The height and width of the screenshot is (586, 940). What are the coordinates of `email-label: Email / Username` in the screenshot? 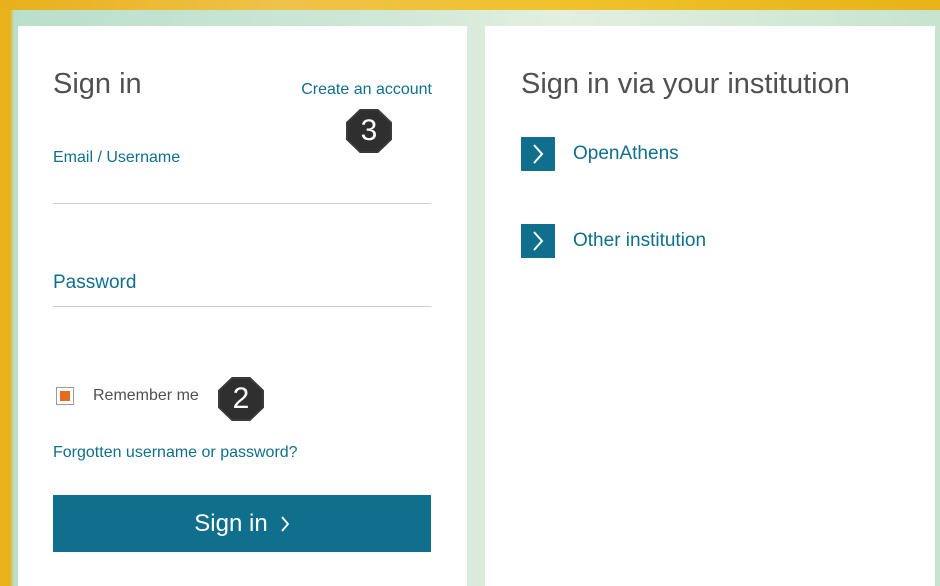 It's located at (117, 157).